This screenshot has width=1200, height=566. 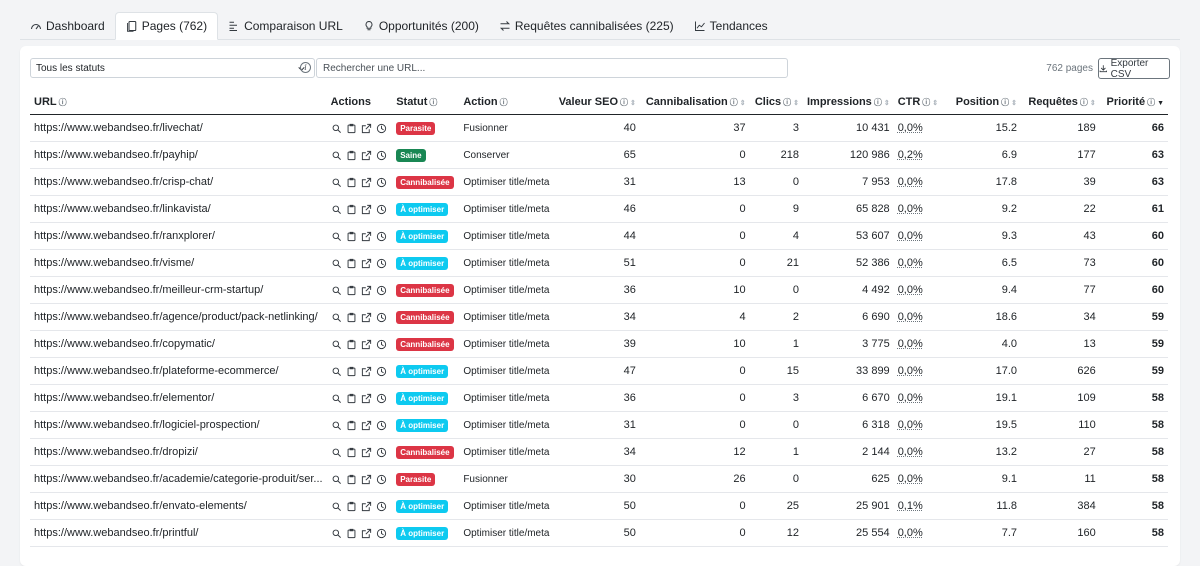 I want to click on status-select: Tous les statuts, so click(x=172, y=68).